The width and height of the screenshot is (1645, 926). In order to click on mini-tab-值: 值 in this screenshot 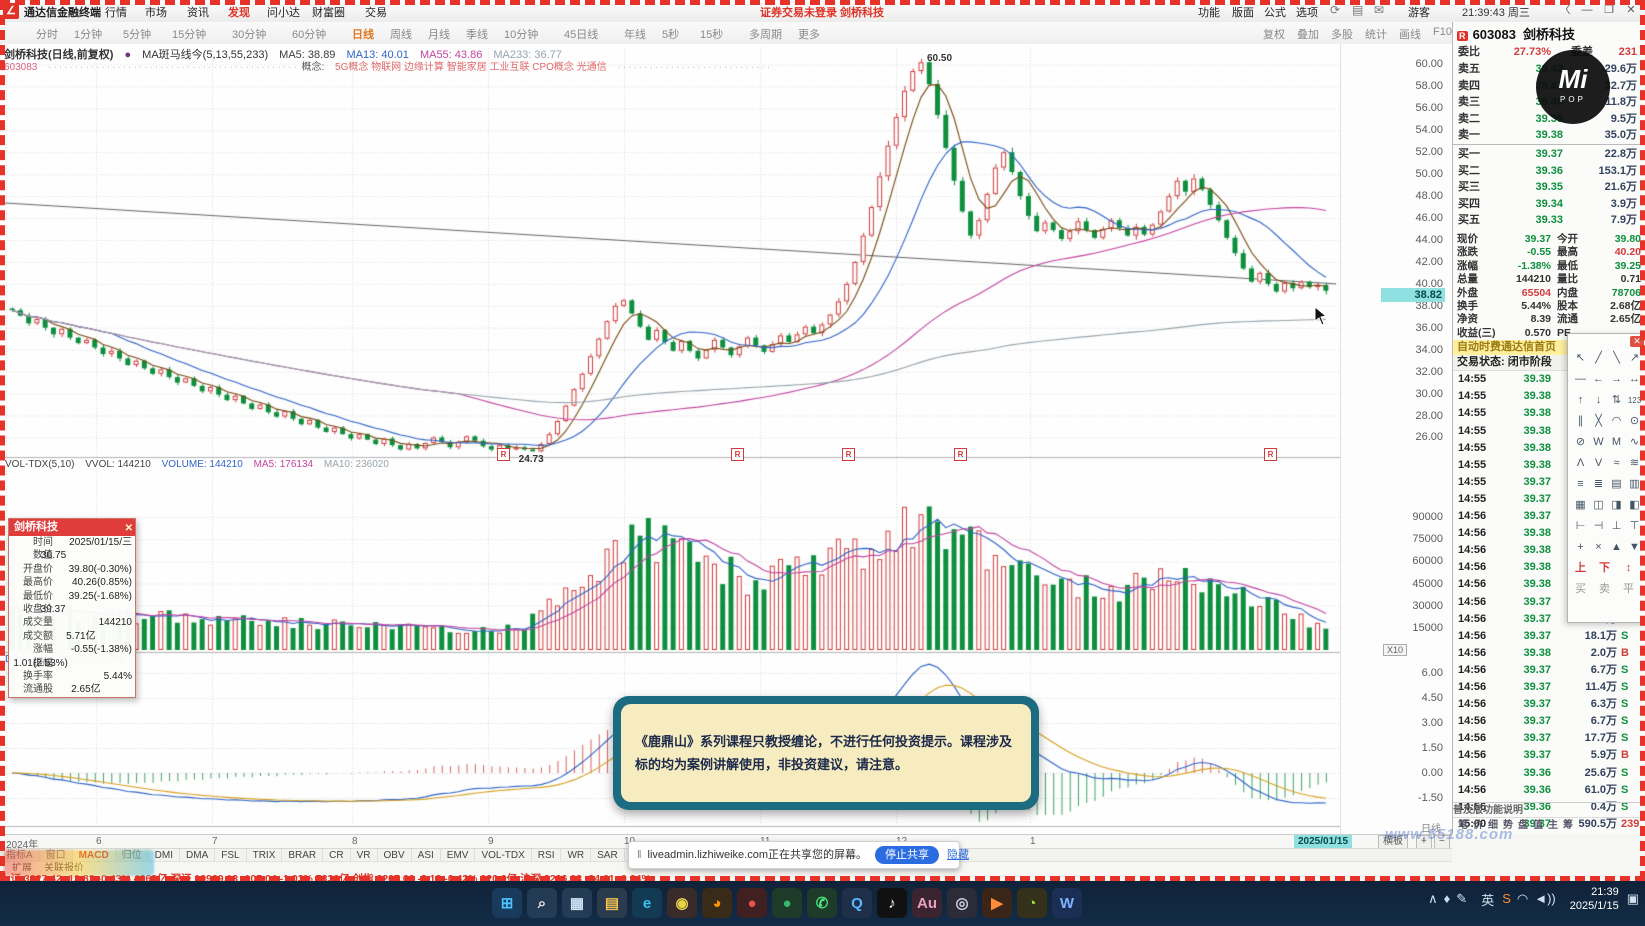, I will do `click(1538, 826)`.